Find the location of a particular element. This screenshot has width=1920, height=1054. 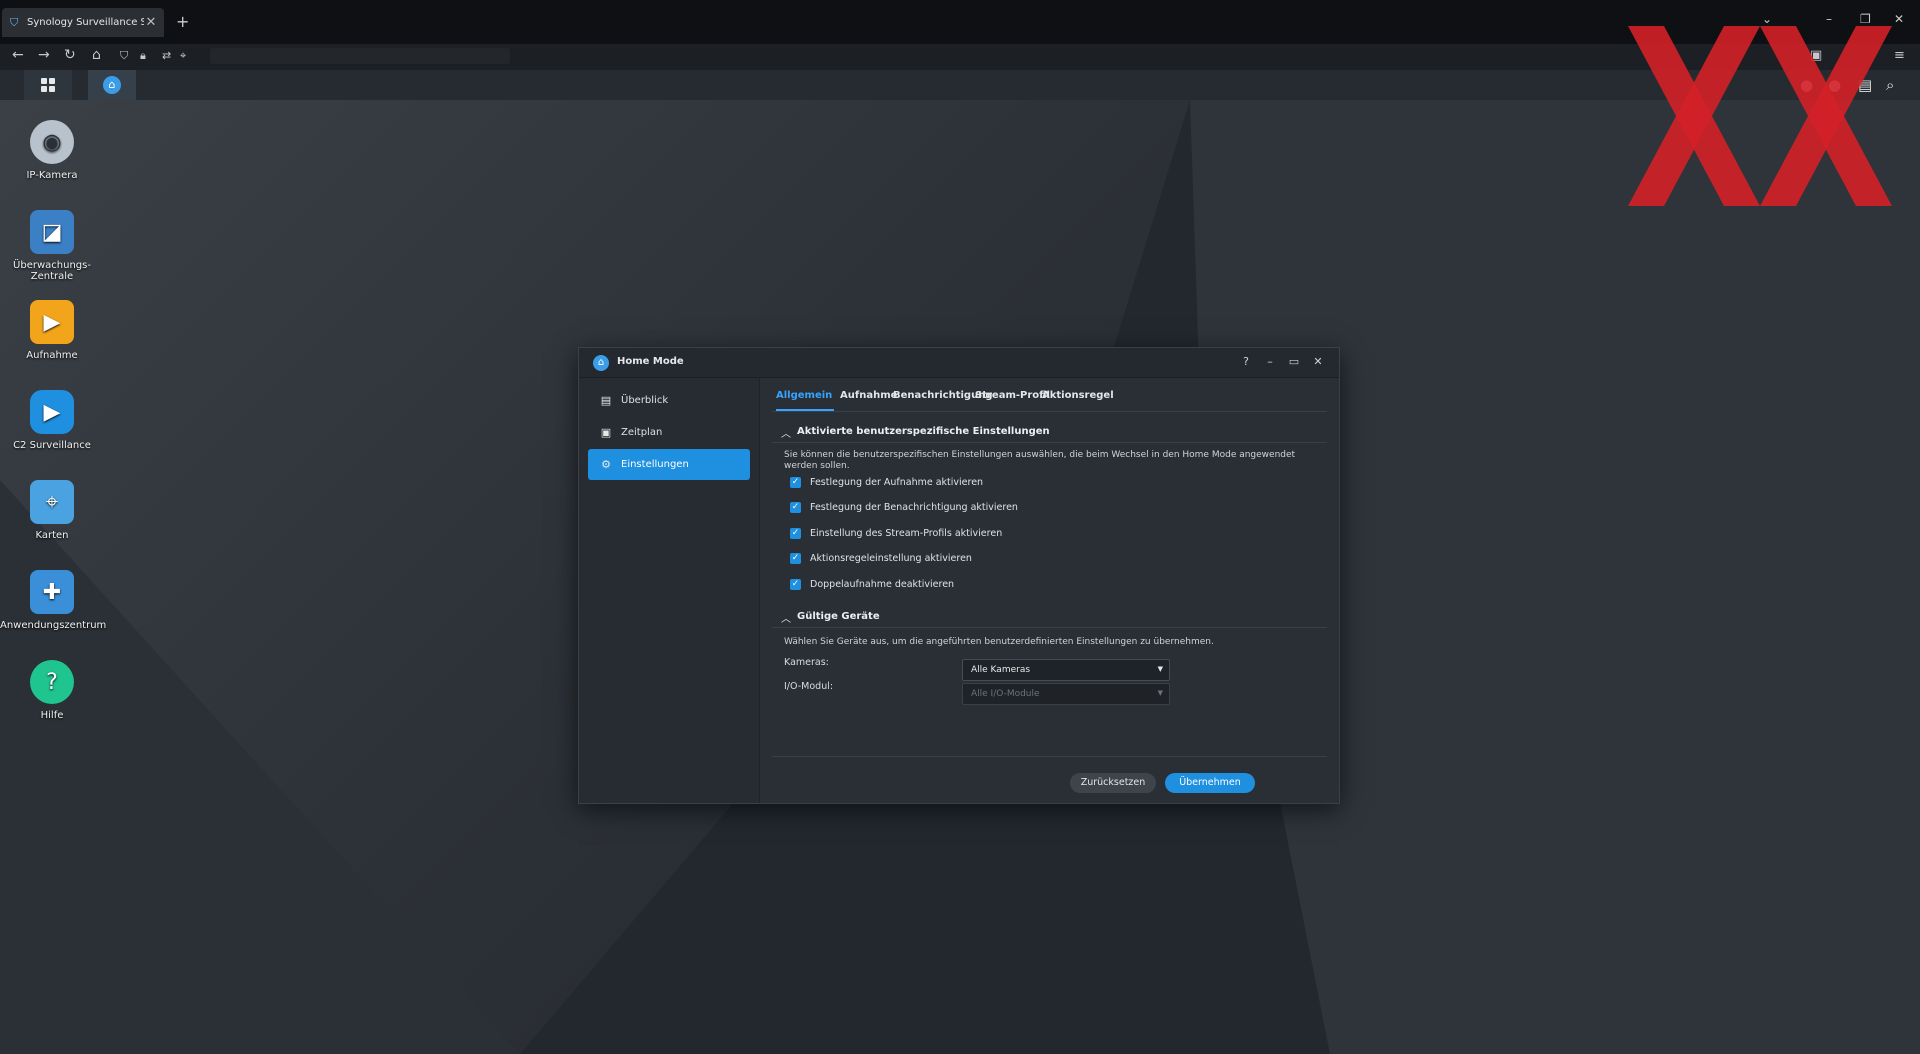

desktop-icon-app-center: ✚ Anwendungszentrum is located at coordinates (53, 600).